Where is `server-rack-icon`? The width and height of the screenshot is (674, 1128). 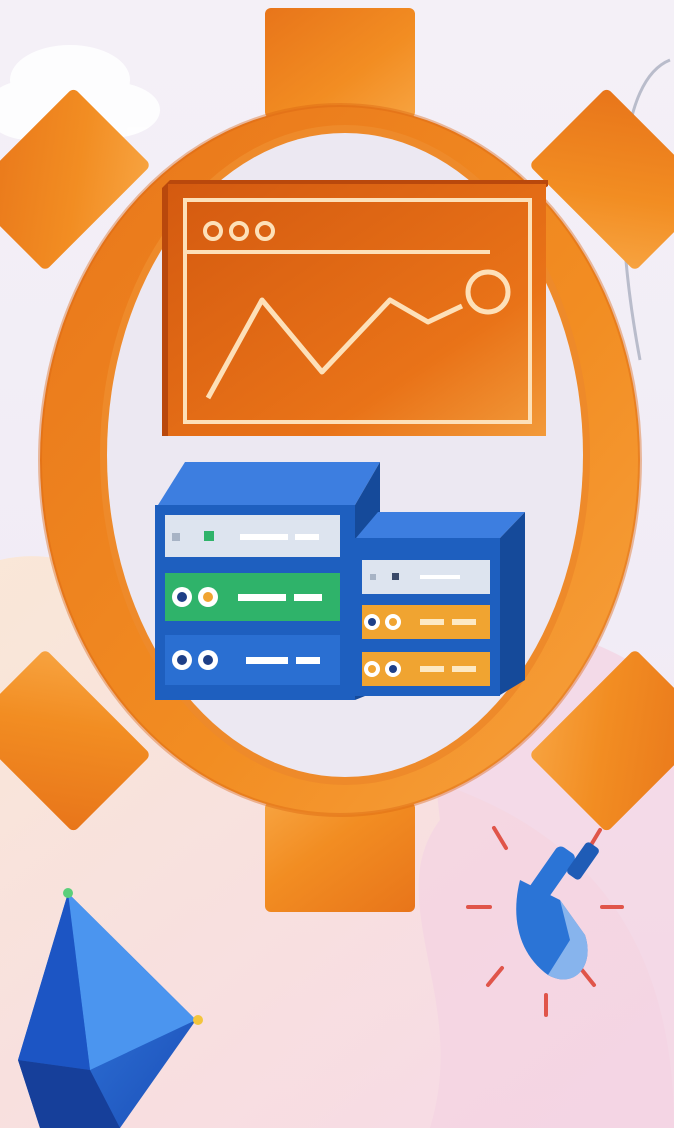
server-rack-icon is located at coordinates (267, 581).